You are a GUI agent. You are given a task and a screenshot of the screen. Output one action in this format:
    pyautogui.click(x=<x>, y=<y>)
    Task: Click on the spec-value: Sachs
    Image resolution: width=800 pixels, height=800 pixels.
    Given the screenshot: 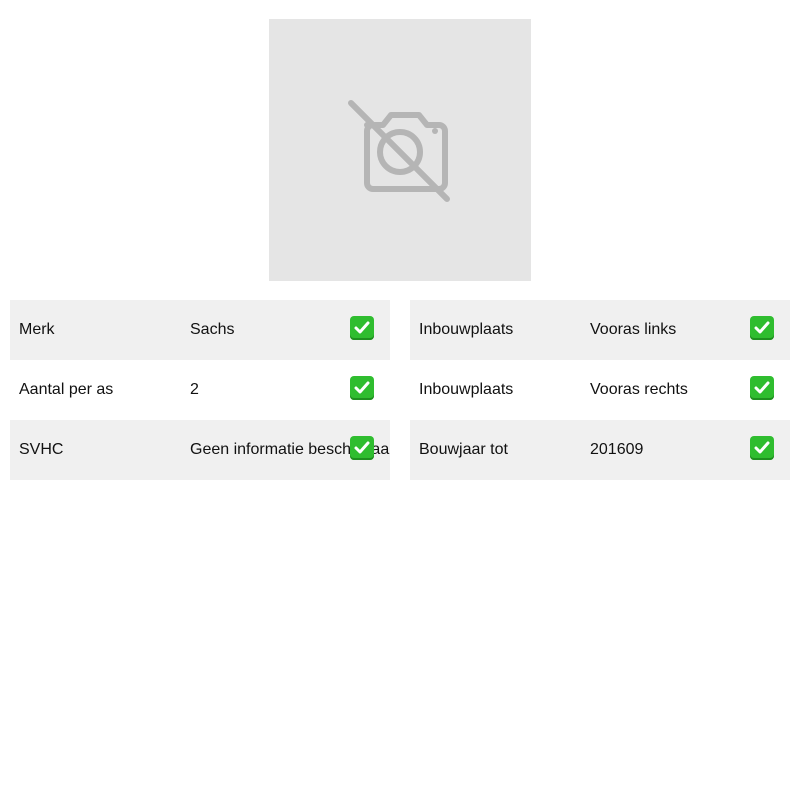 What is the action you would take?
    pyautogui.click(x=212, y=329)
    